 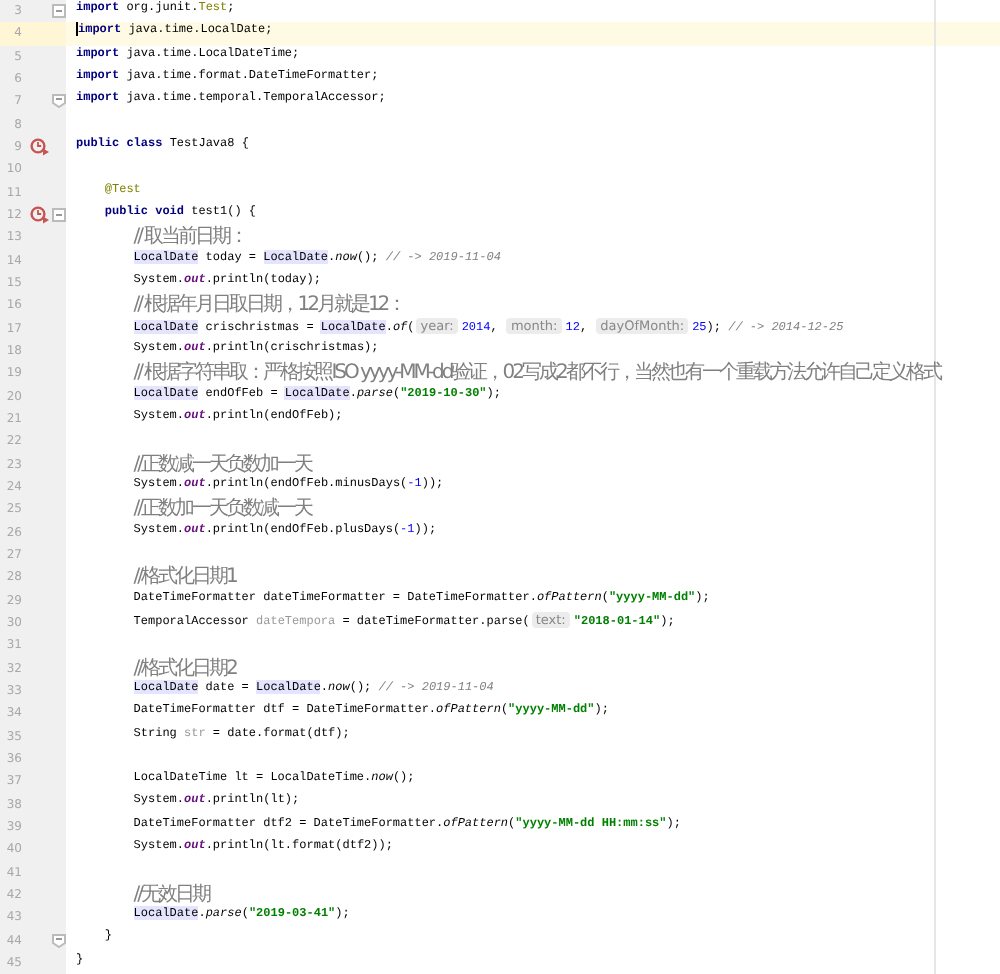 I want to click on code-line: //正数加一天负数减一天, so click(x=222, y=505).